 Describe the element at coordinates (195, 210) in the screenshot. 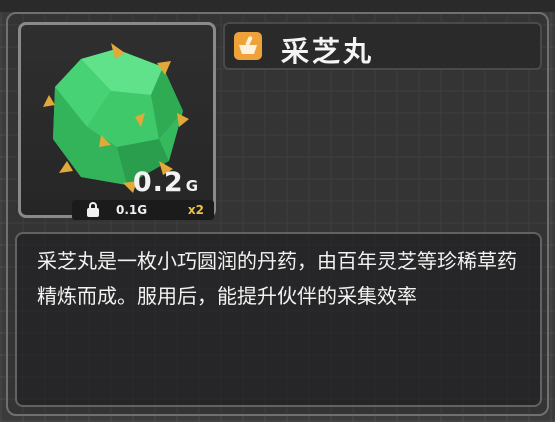

I see `item-quantity: x2` at that location.